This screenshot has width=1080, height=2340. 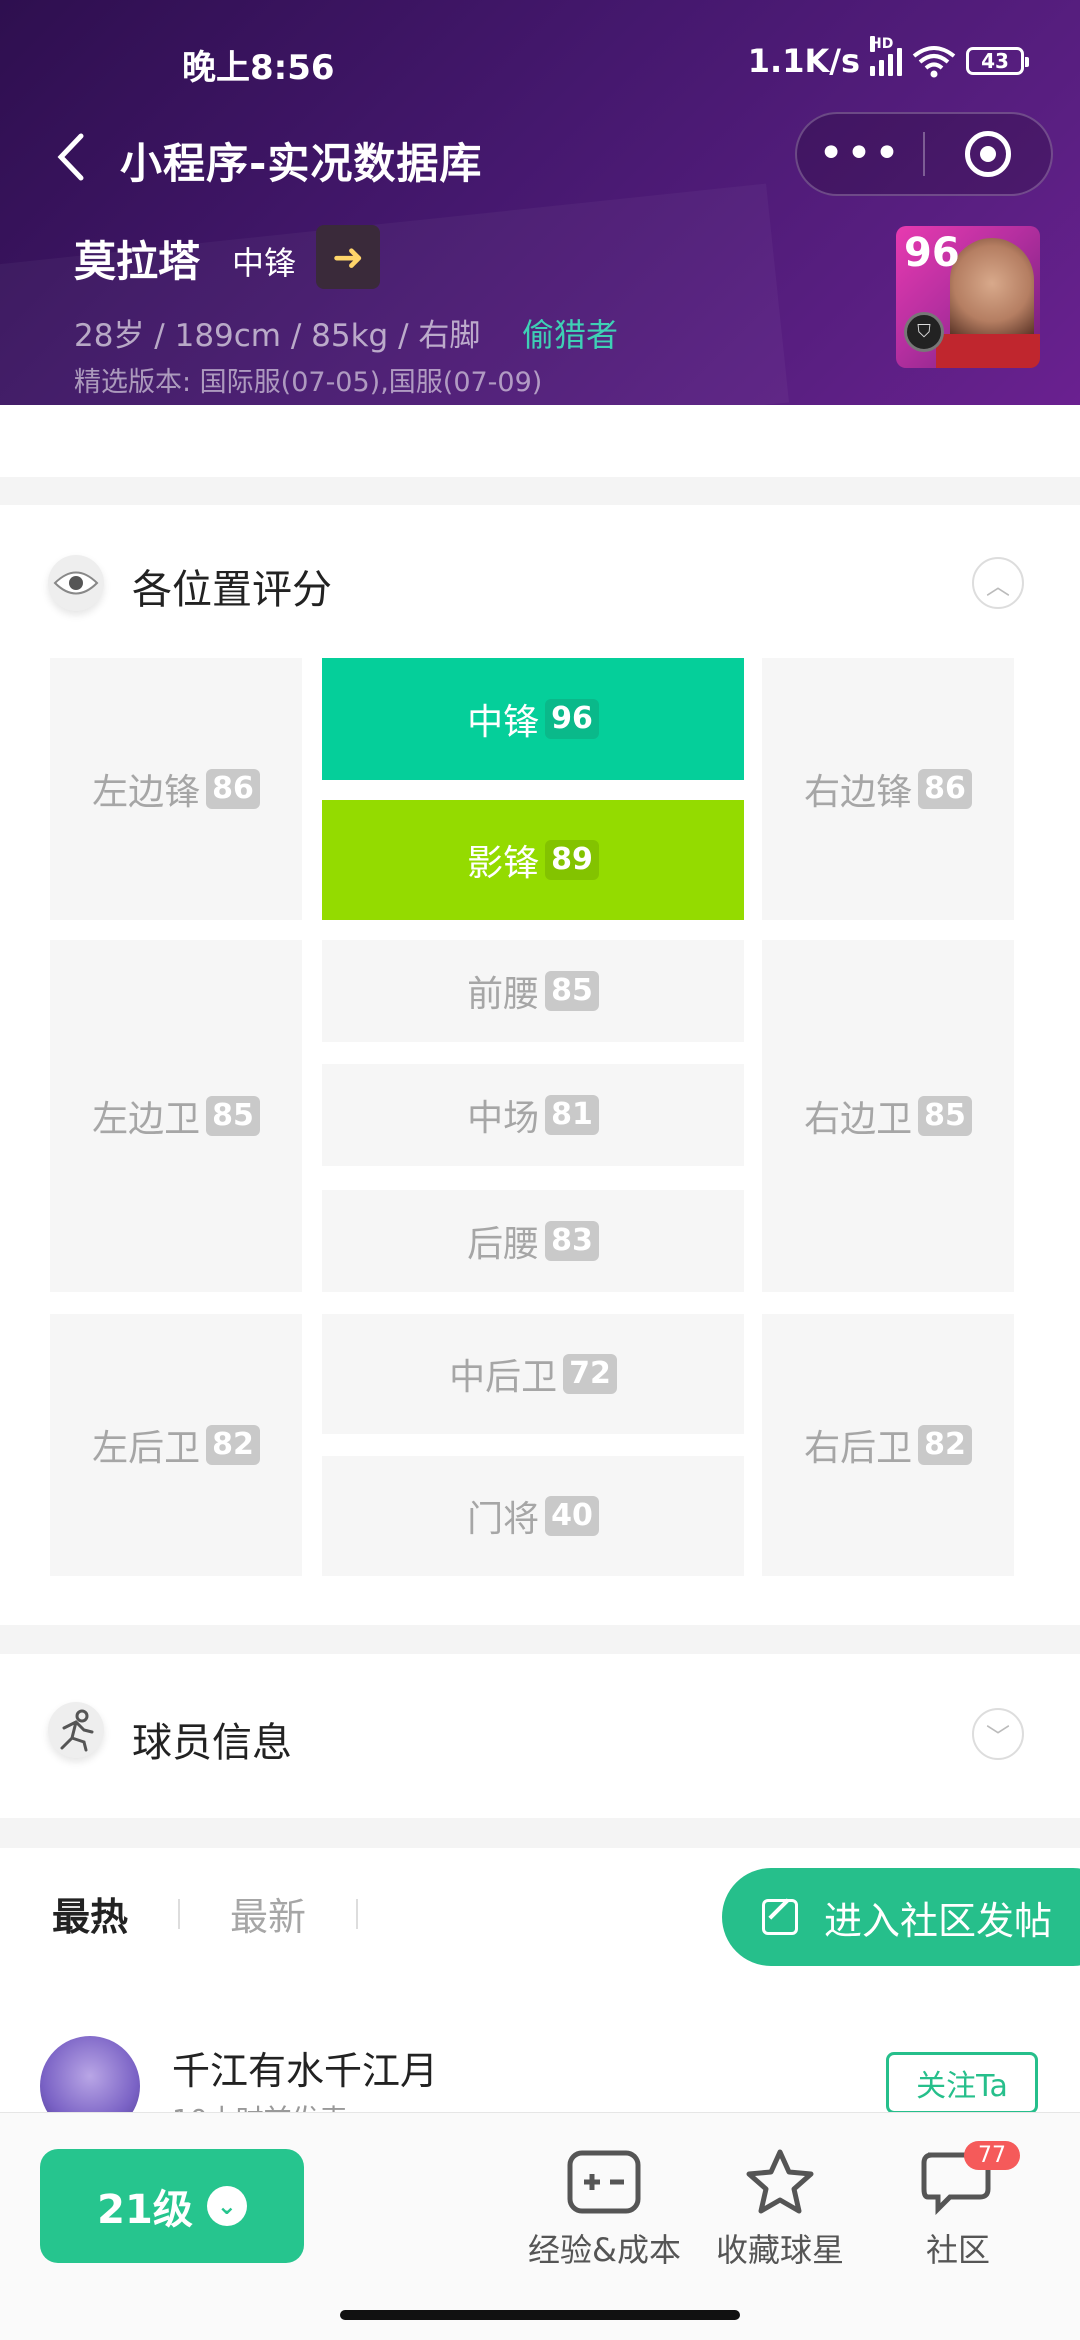 What do you see at coordinates (572, 1115) in the screenshot?
I see `position-value: 81` at bounding box center [572, 1115].